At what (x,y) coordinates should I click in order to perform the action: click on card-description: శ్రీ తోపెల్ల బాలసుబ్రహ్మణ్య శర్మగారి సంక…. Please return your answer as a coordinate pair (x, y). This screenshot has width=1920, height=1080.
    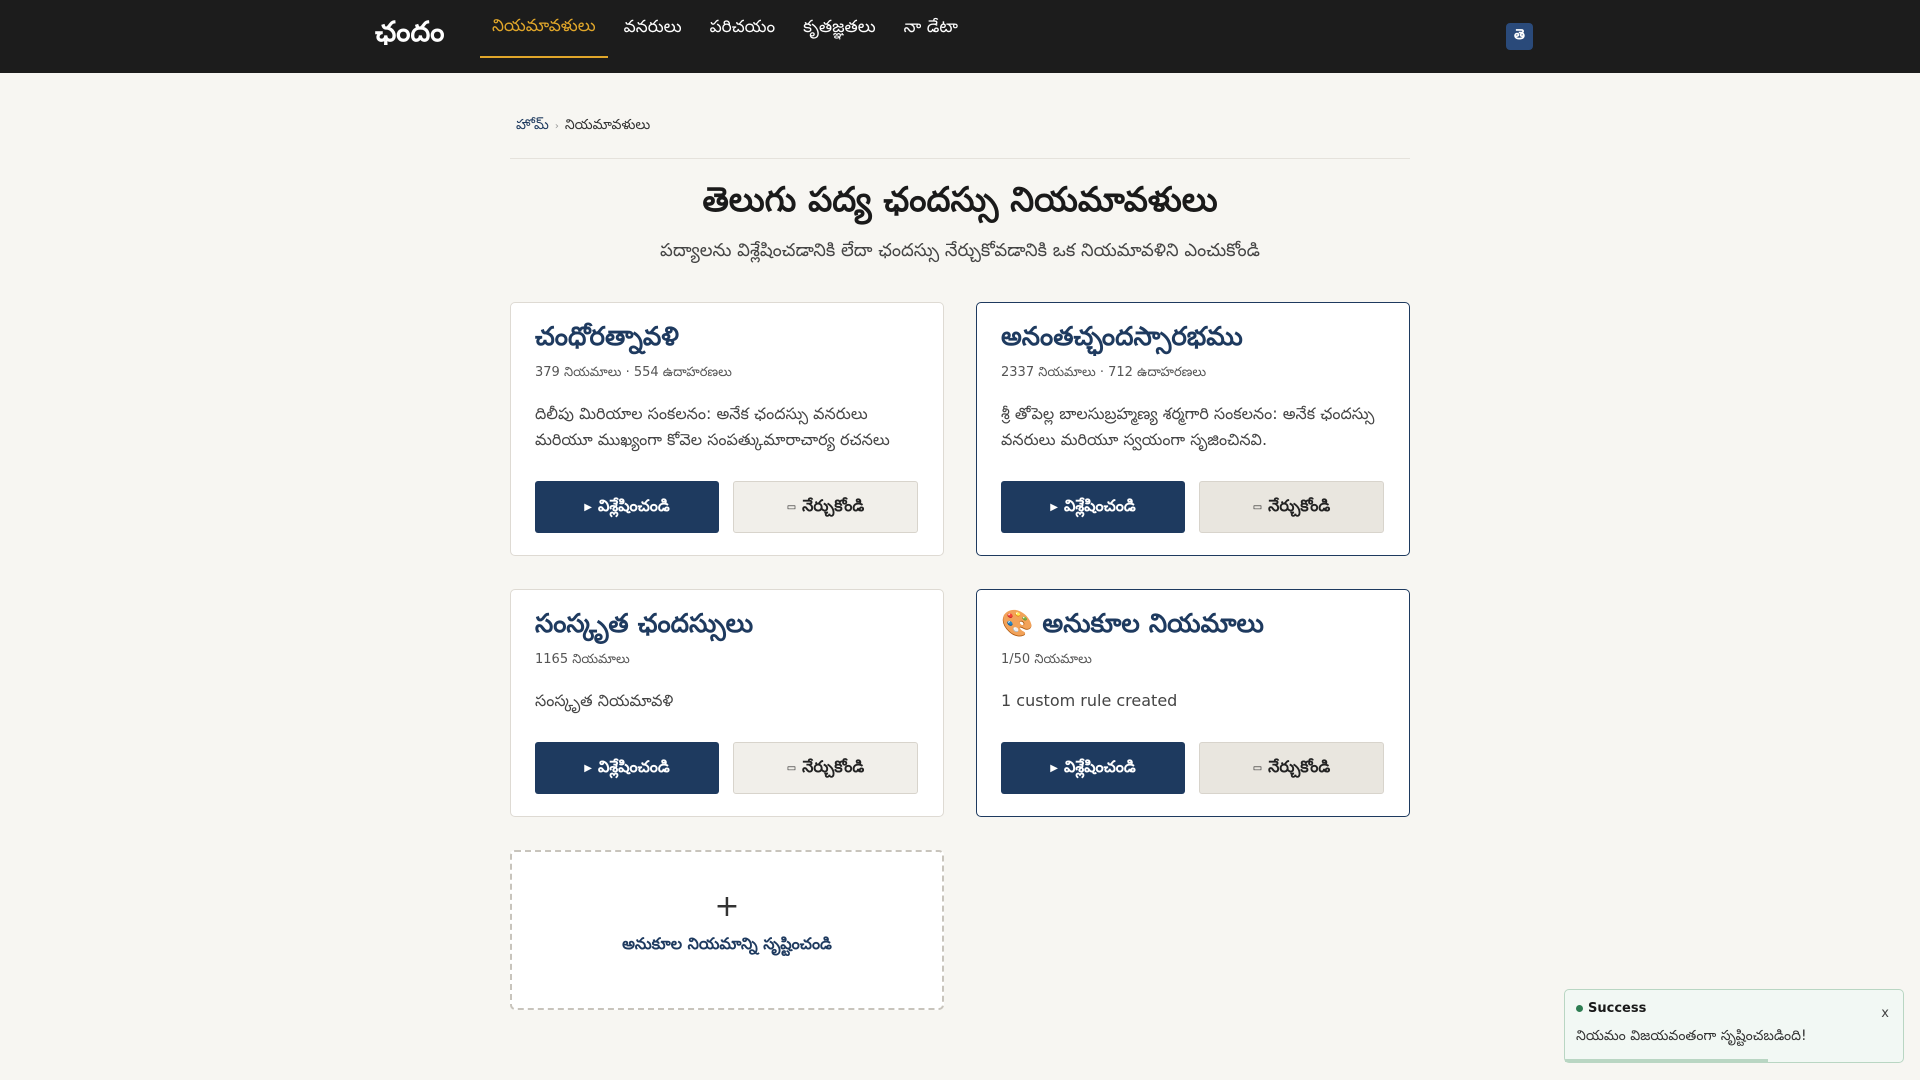
    Looking at the image, I should click on (1188, 426).